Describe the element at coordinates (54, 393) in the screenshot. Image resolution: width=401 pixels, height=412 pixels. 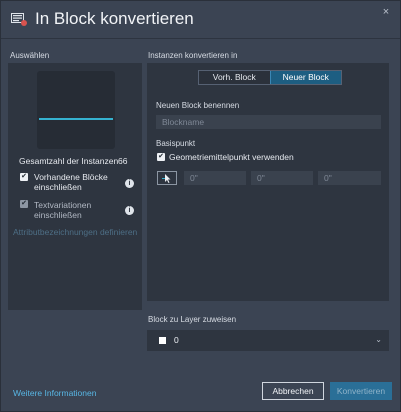
I see `more-info-link: Weitere Informationen` at that location.